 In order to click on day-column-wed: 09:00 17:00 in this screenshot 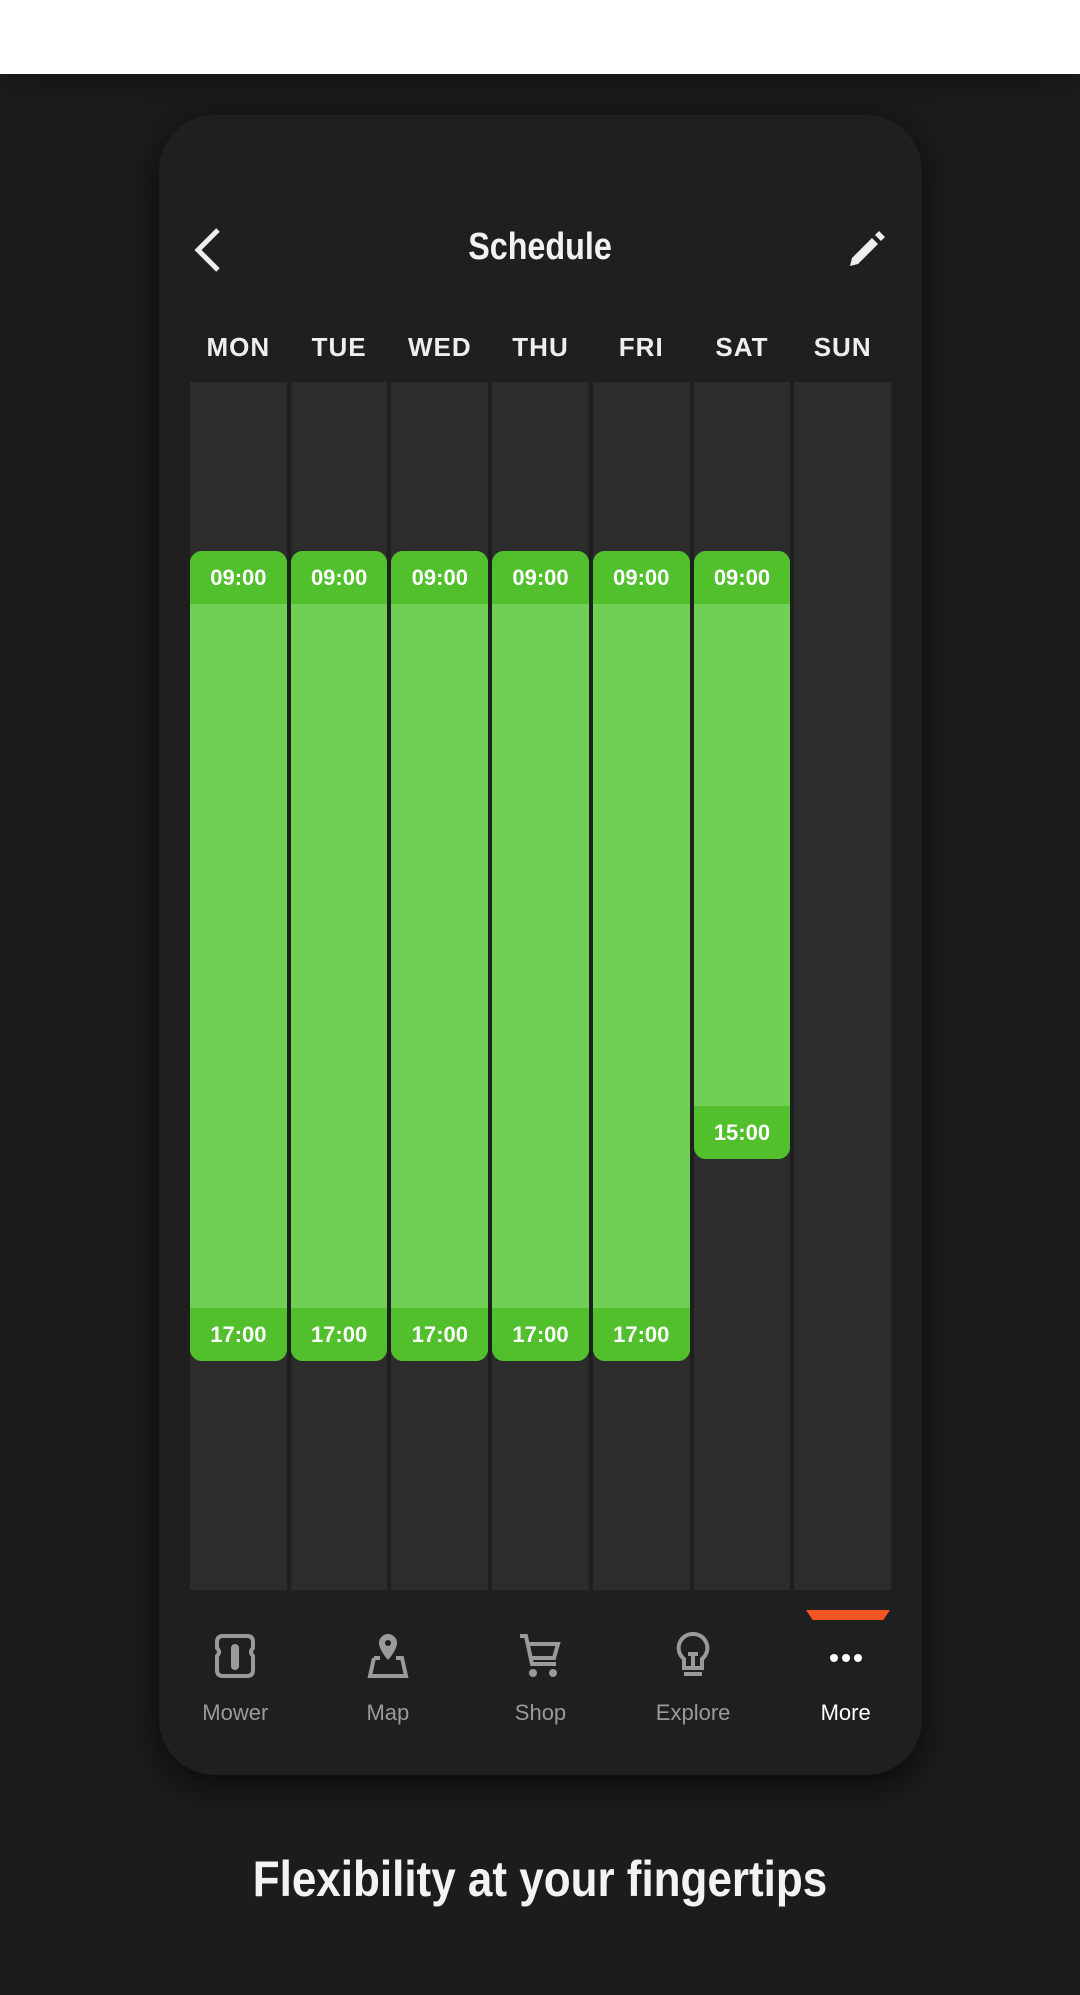, I will do `click(440, 986)`.